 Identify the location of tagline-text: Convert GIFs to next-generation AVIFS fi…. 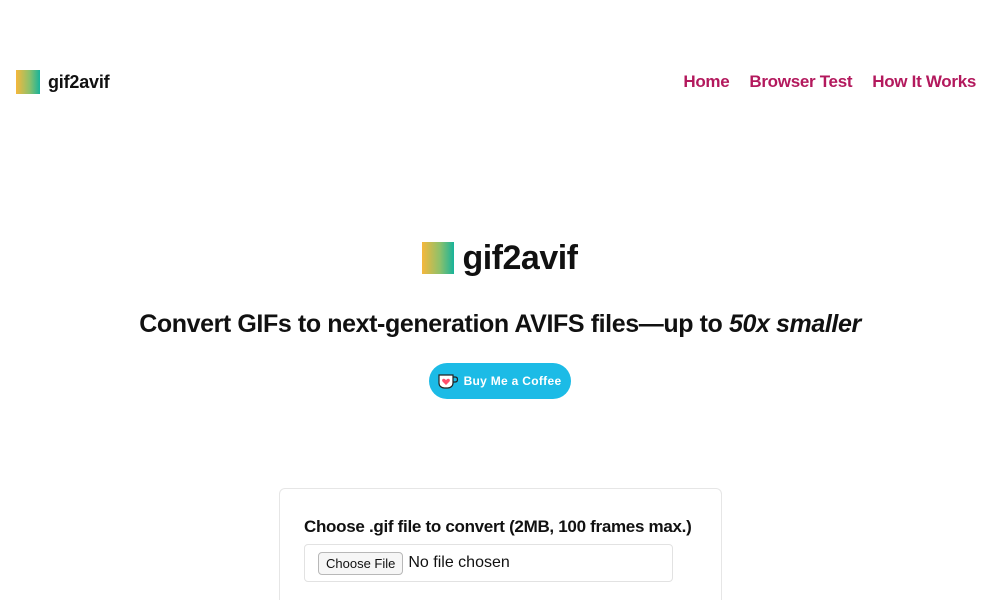
(434, 324).